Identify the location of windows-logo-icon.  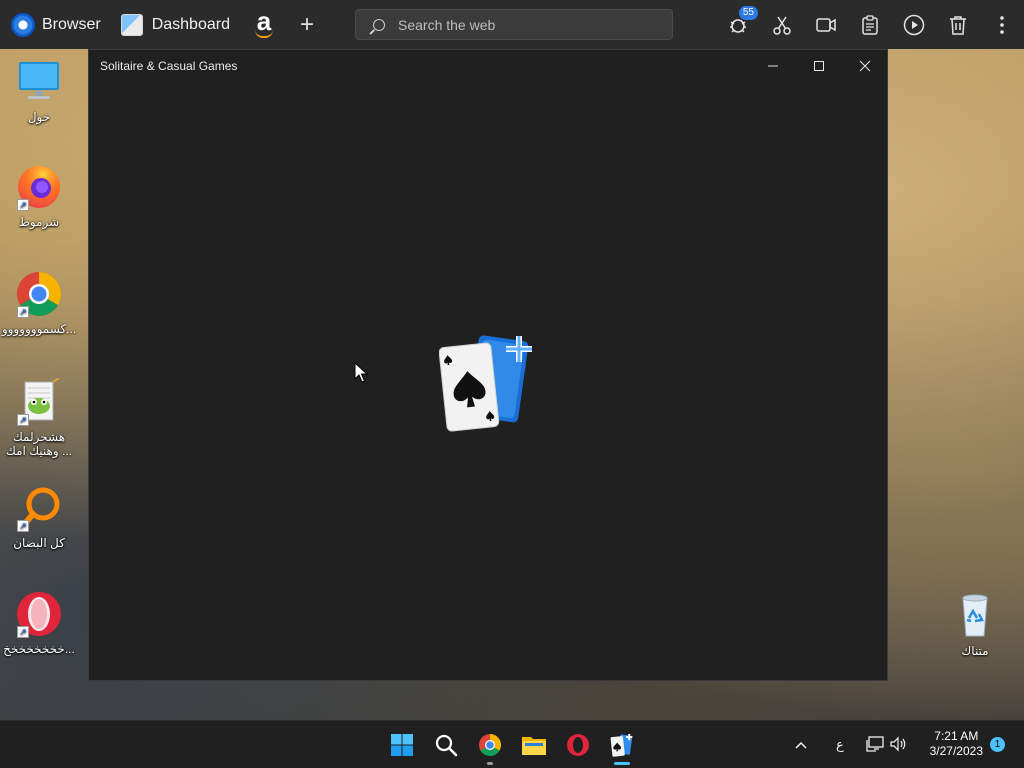
(402, 745).